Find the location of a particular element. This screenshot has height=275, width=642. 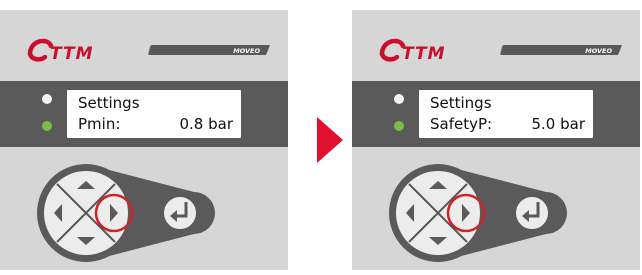

lcd-line-parameter: Pmin: 0.8 bar is located at coordinates (155, 124).